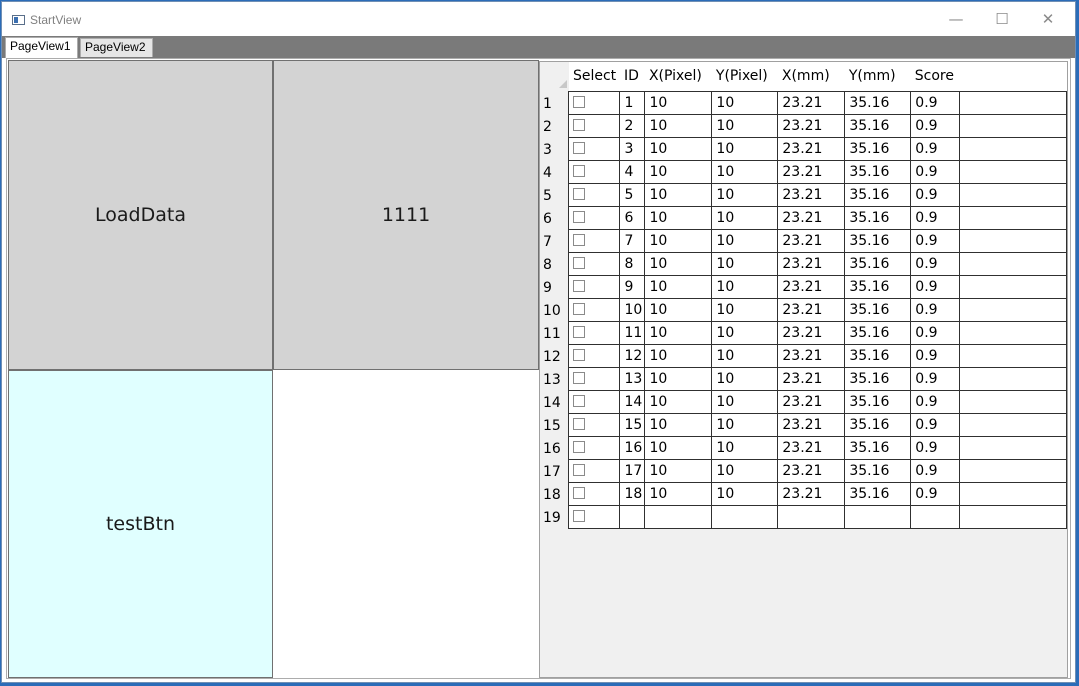 This screenshot has height=686, width=1079. I want to click on row-header: 12, so click(554, 355).